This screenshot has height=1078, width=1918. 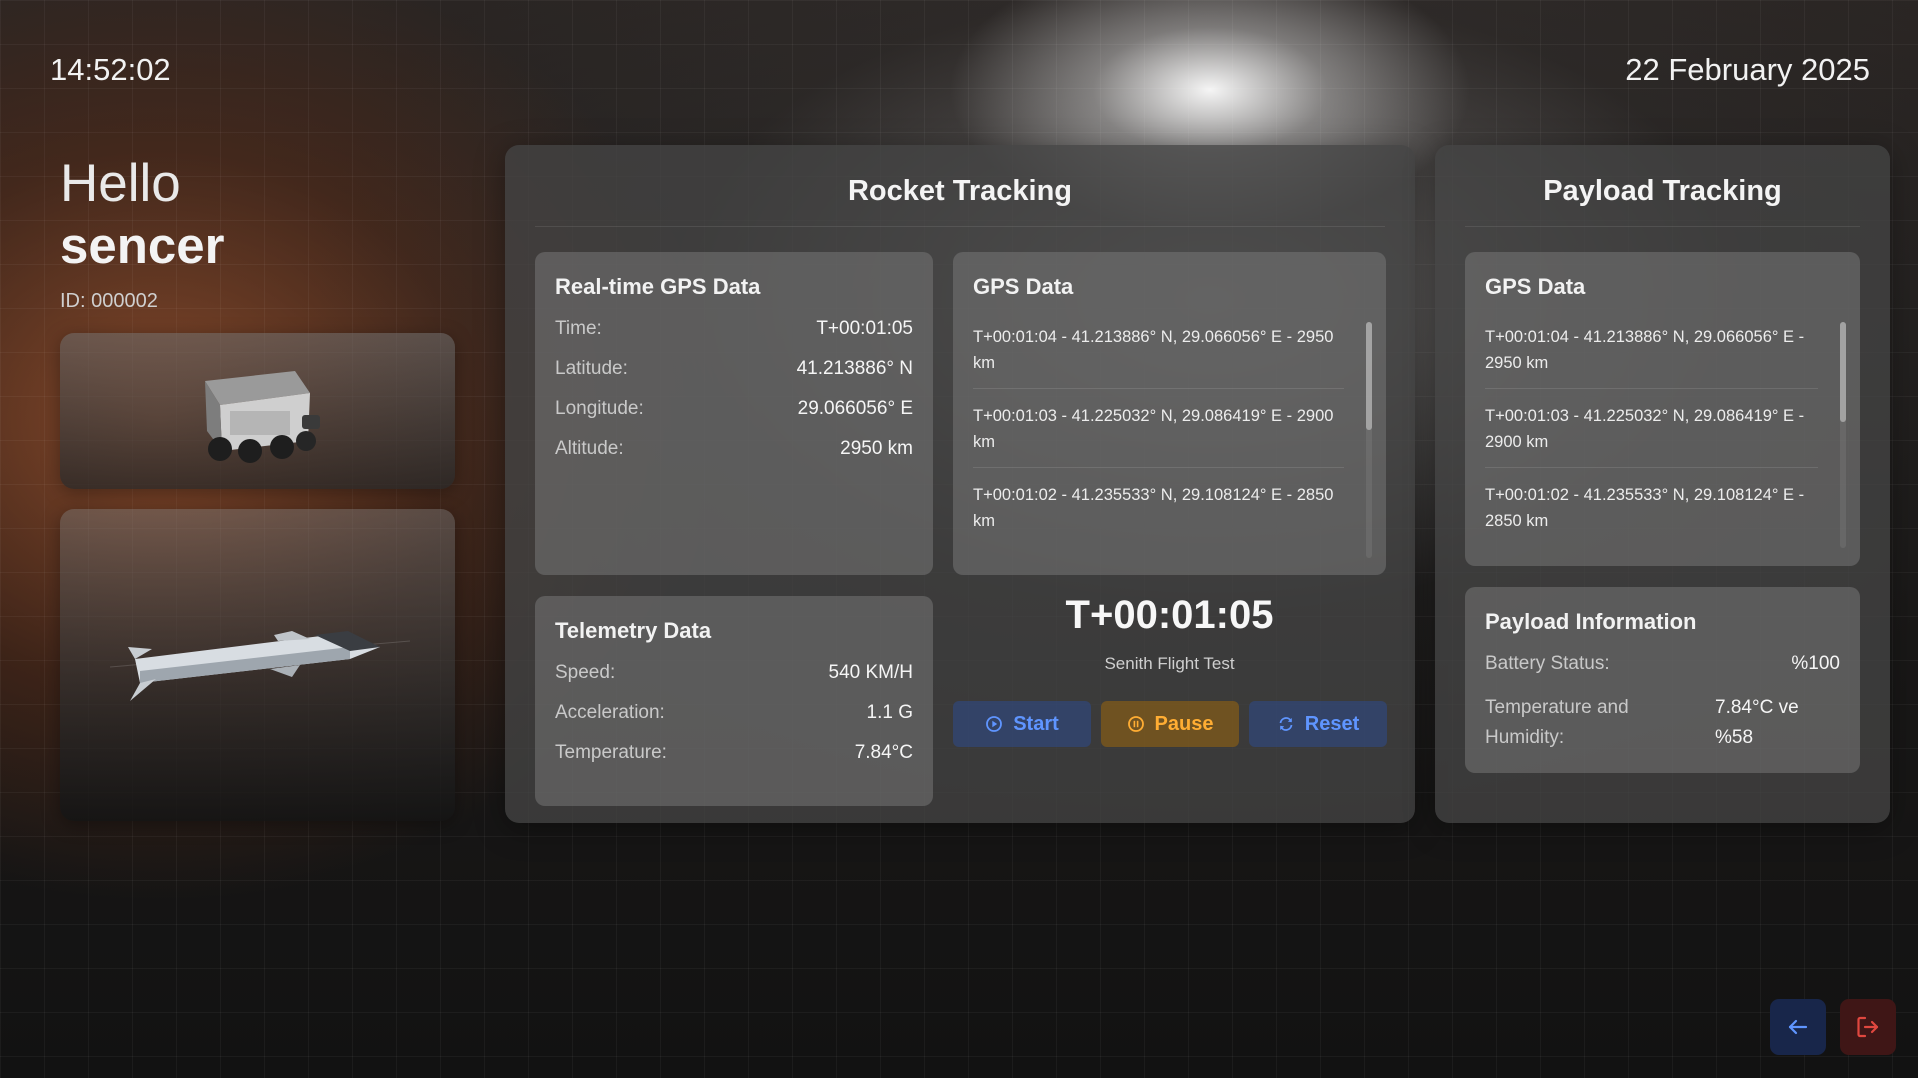 I want to click on realtime-gps-title: Real-time GPS Data, so click(x=658, y=286).